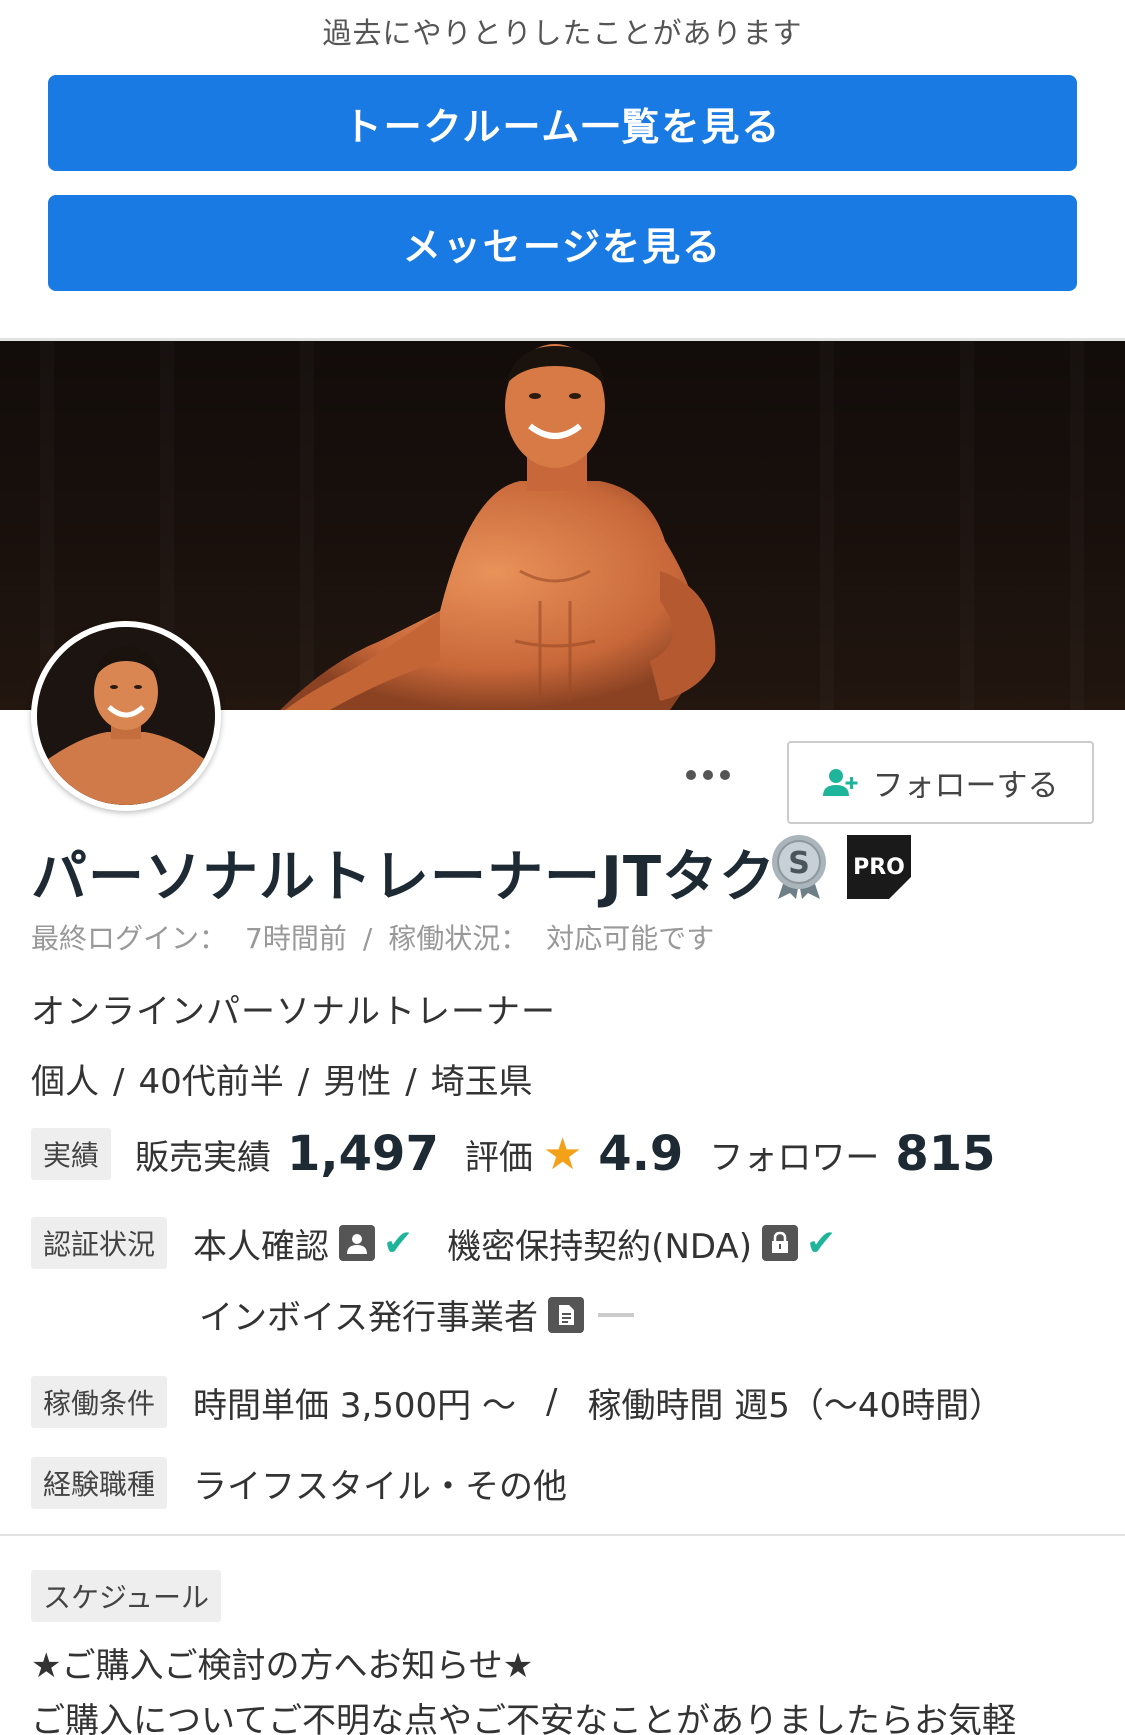  Describe the element at coordinates (945, 1154) in the screenshot. I see `followers-value: 815` at that location.